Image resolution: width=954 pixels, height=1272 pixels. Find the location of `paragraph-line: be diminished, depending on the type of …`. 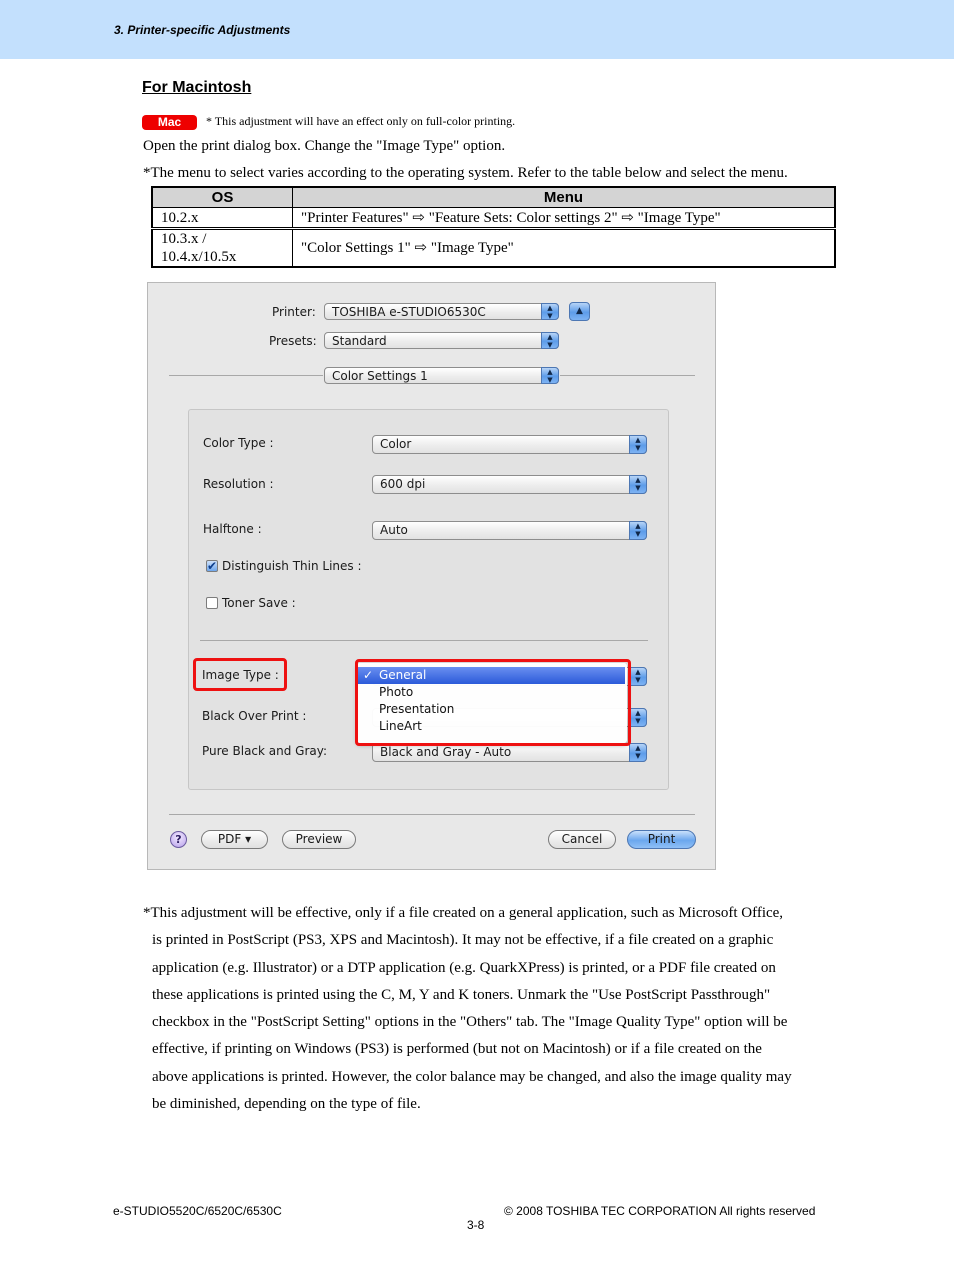

paragraph-line: be diminished, depending on the type of … is located at coordinates (286, 1104).